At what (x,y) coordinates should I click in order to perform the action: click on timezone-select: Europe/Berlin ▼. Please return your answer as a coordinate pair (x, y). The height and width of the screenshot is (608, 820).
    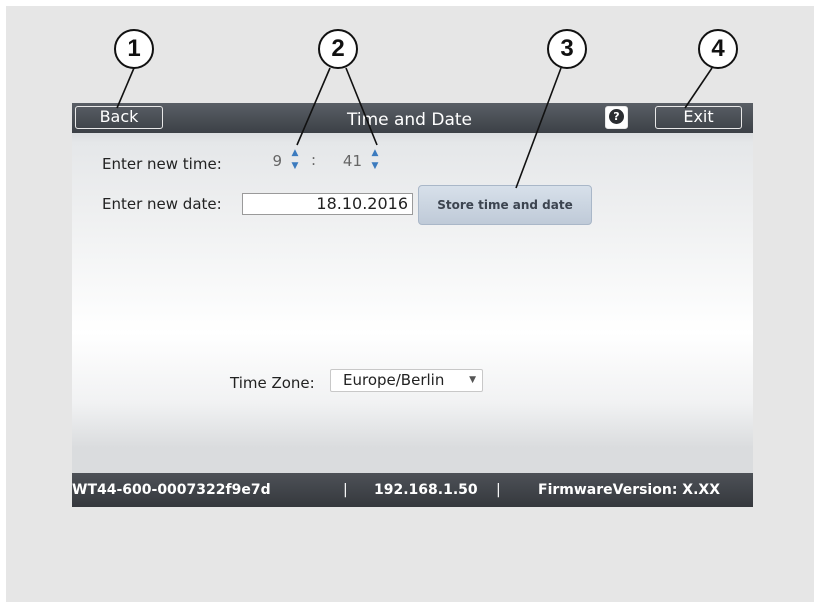
    Looking at the image, I should click on (406, 380).